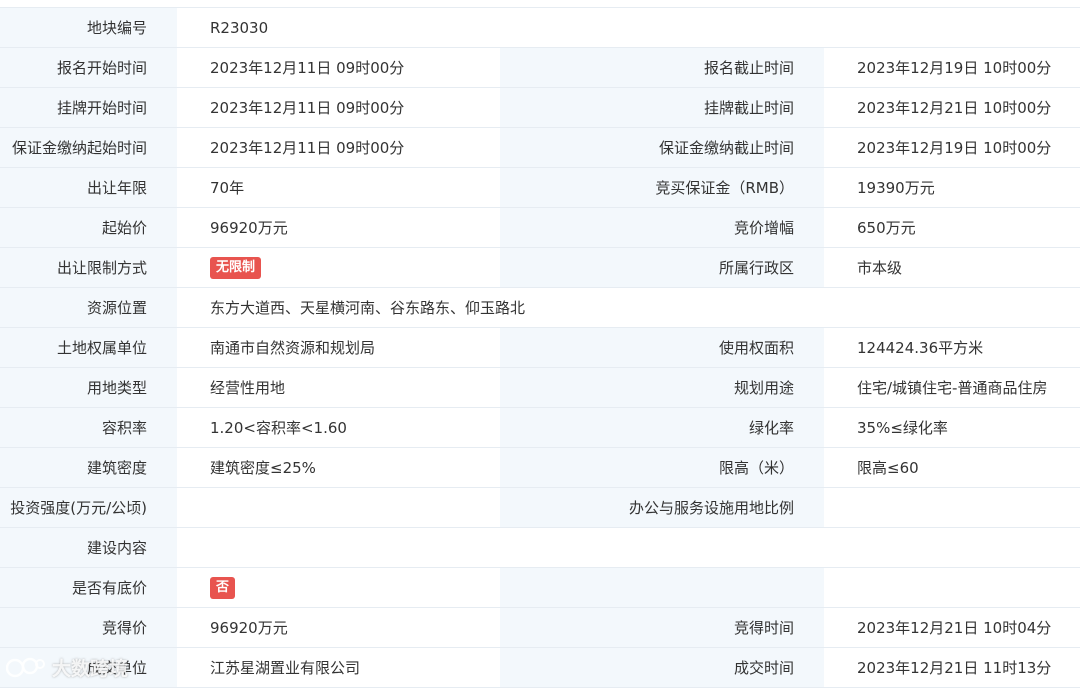  I want to click on table-row: 出让年限 70年 竞买保证金（RMB） 19390万元, so click(540, 188).